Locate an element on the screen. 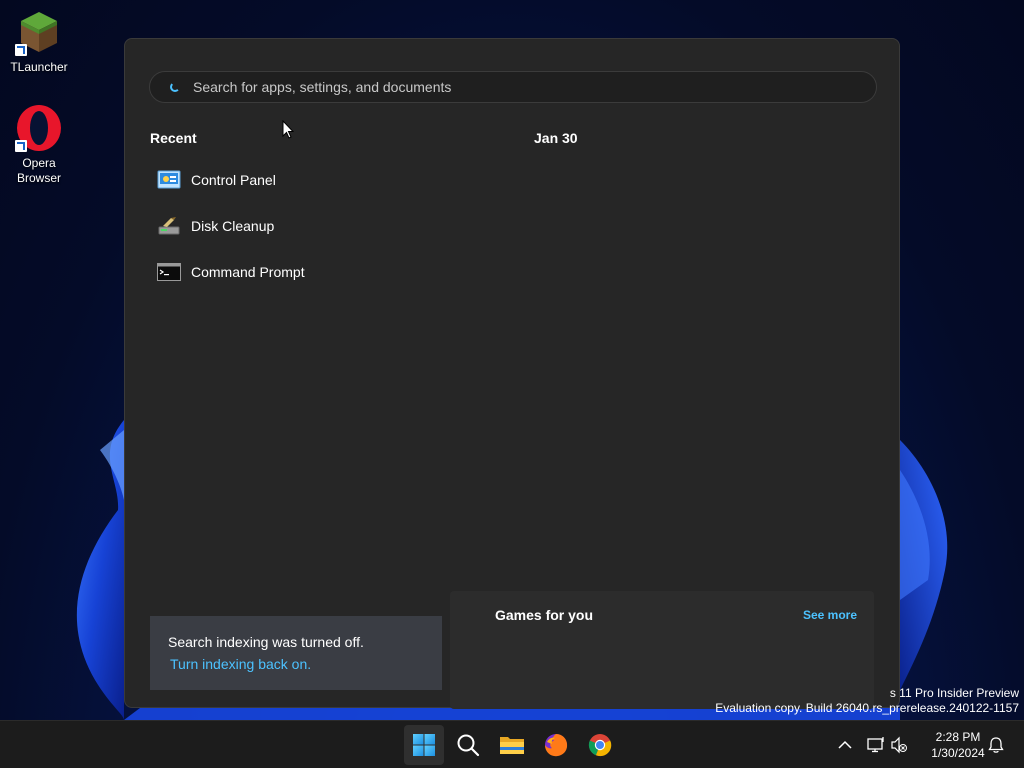 The image size is (1024, 768). chevron-up-icon is located at coordinates (845, 744).